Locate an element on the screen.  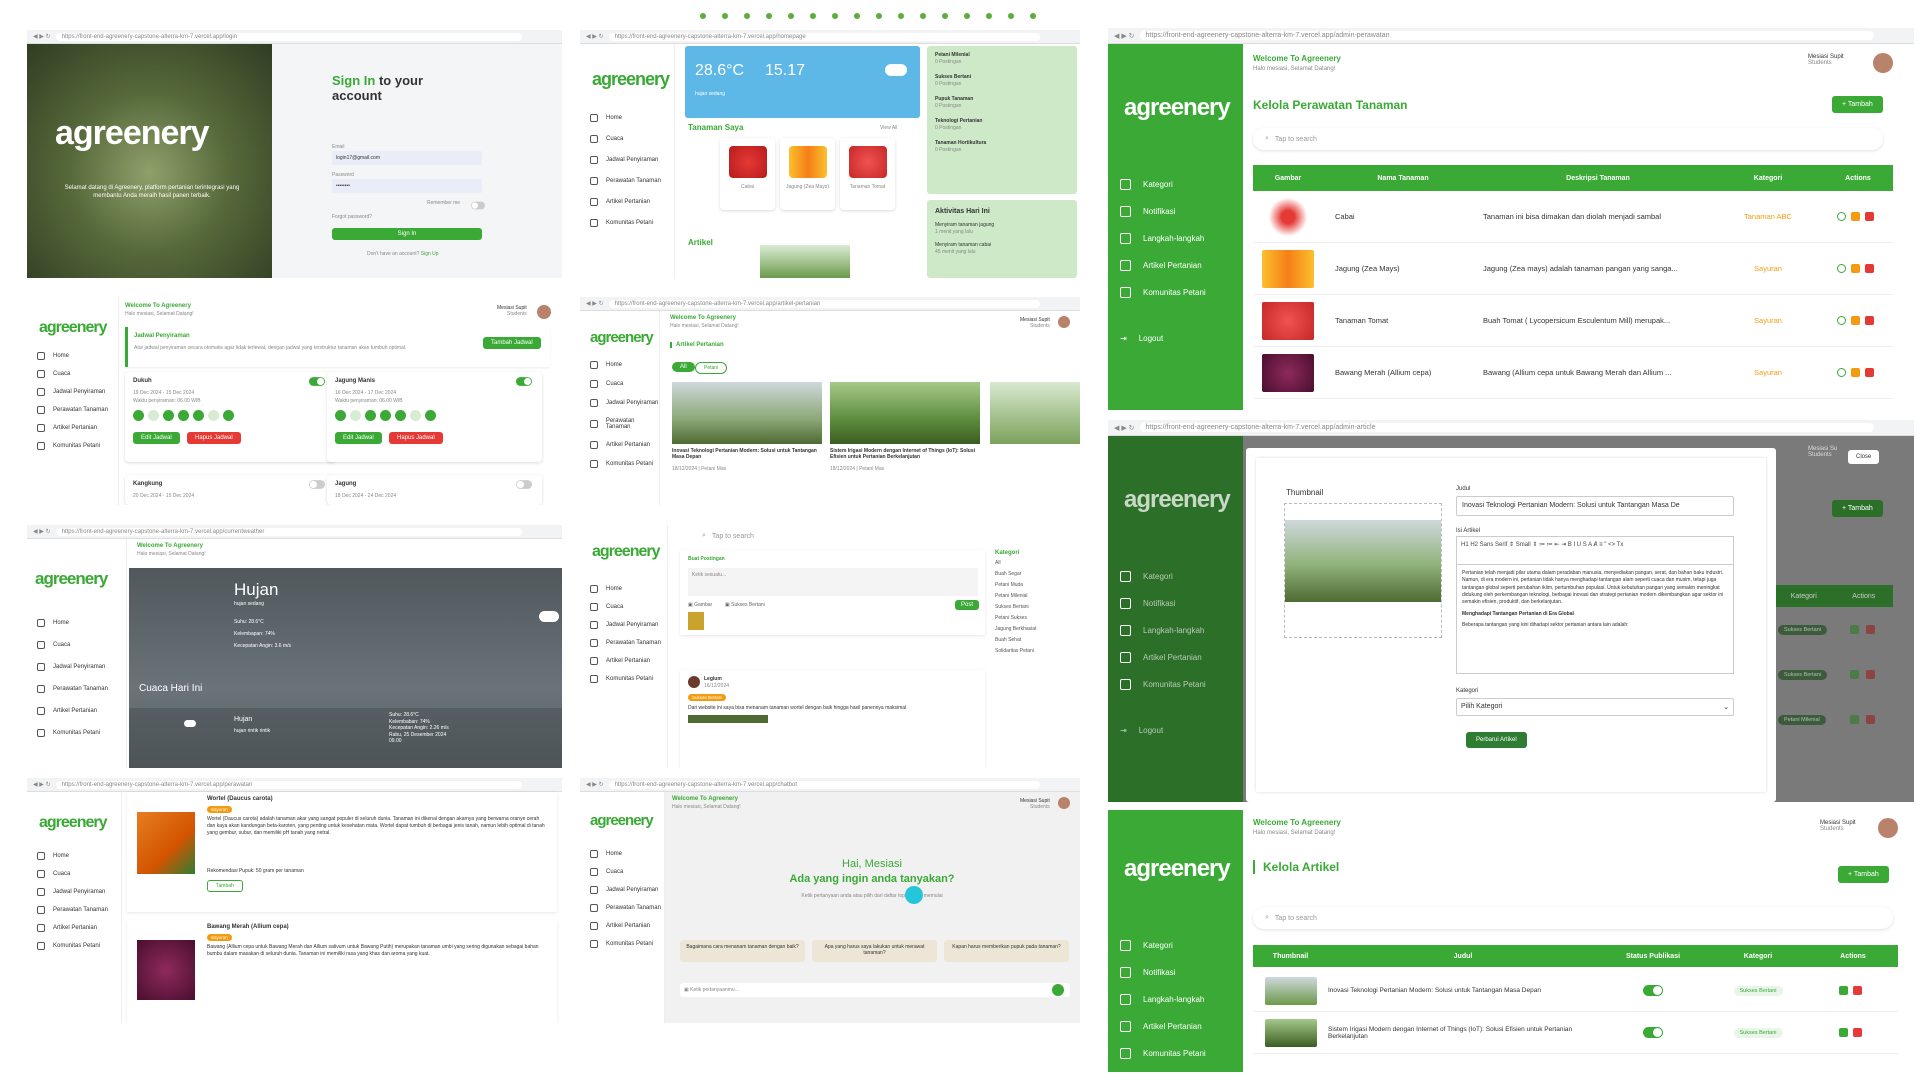
signin-button: Sign In is located at coordinates (407, 234).